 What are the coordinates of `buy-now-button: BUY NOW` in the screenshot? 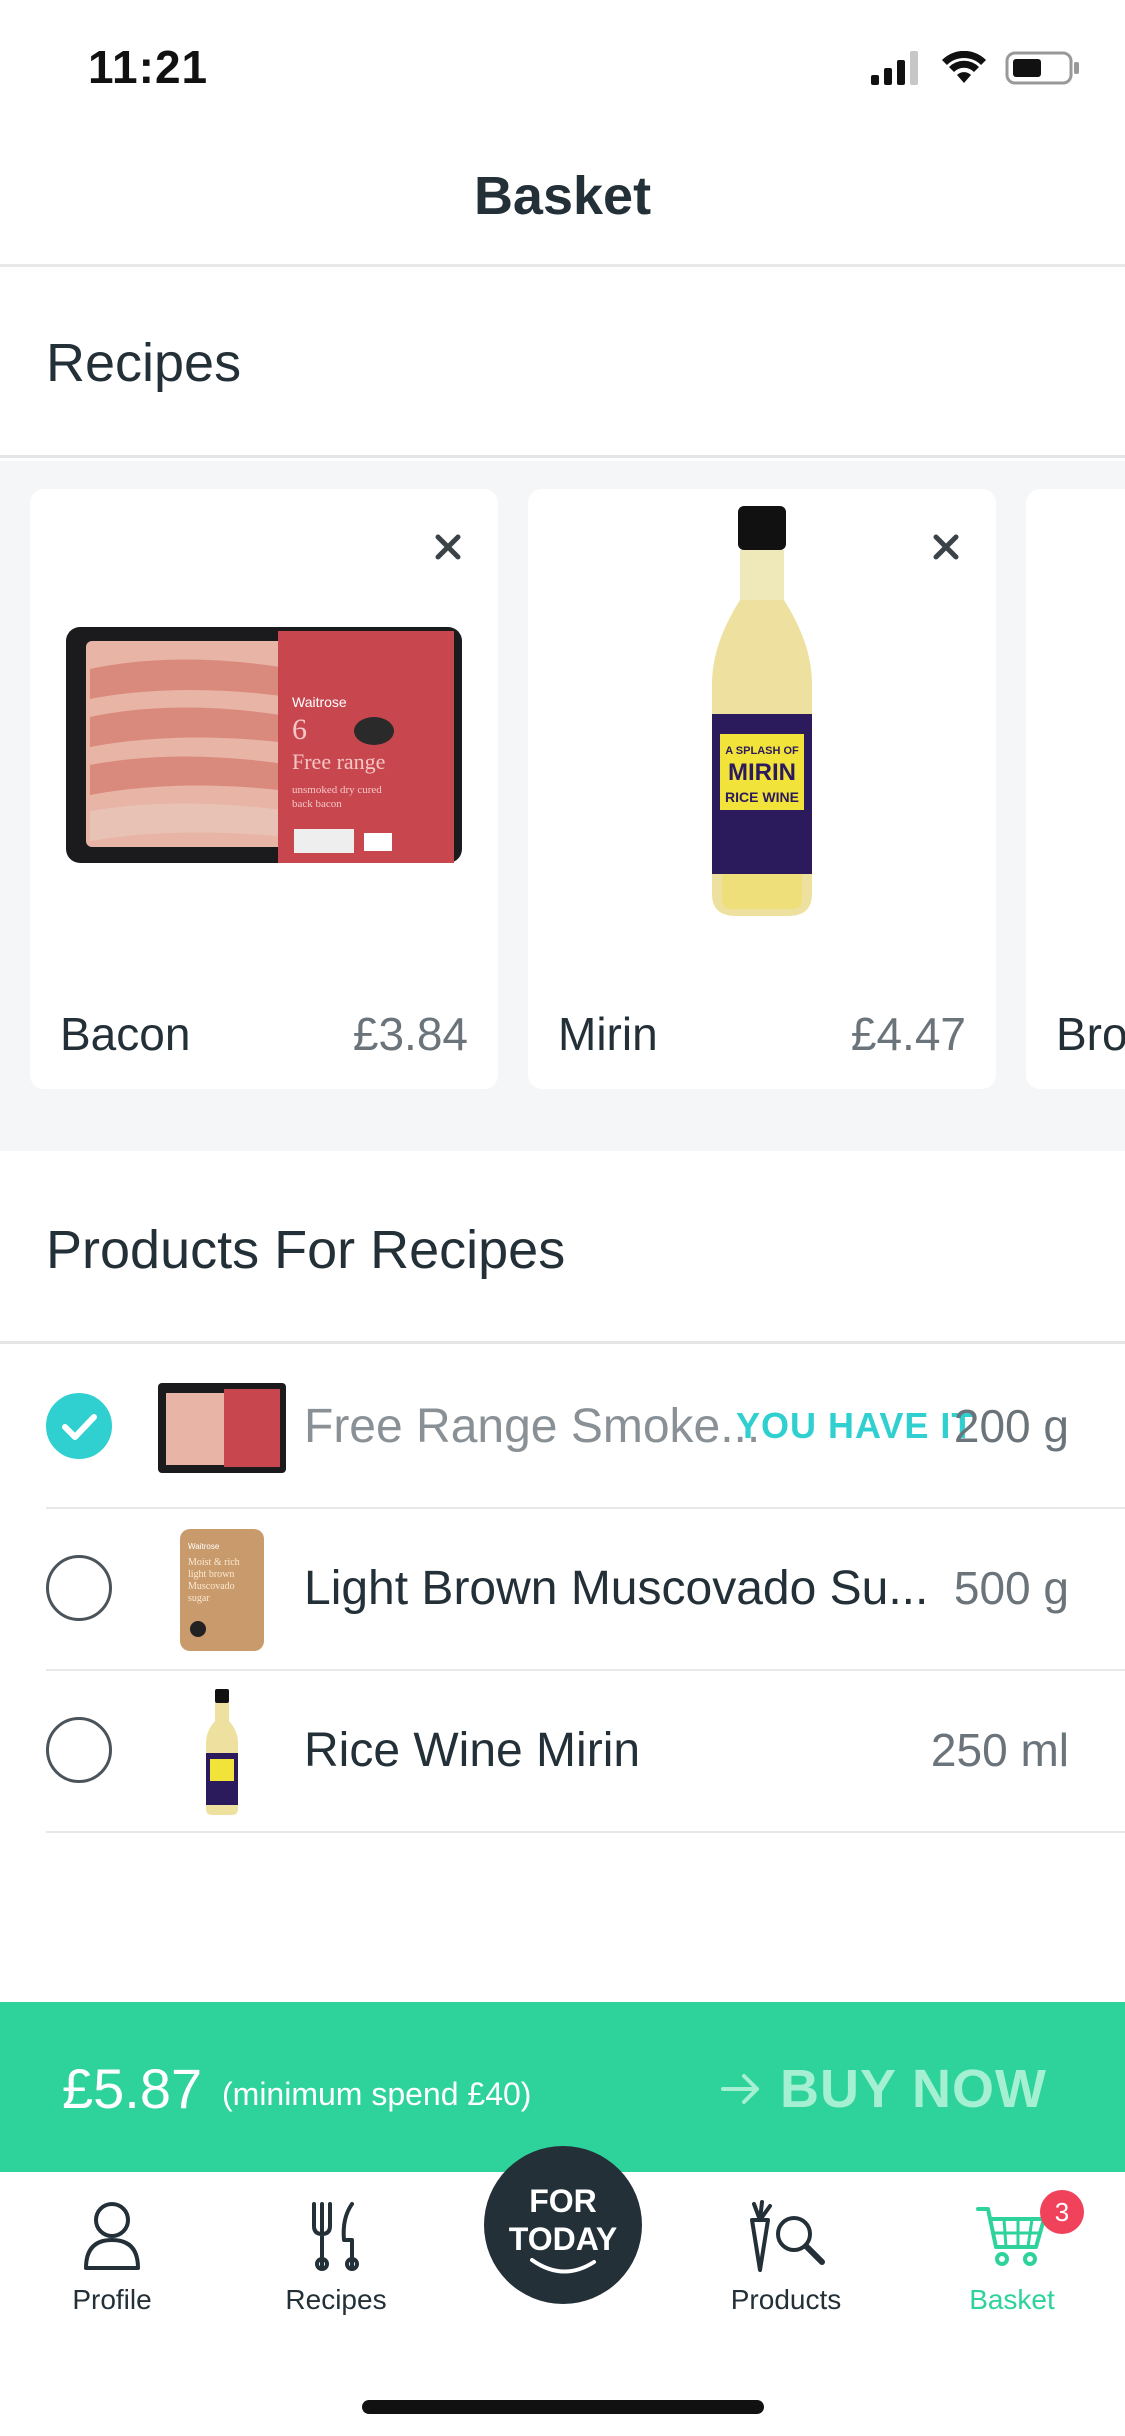 It's located at (883, 2089).